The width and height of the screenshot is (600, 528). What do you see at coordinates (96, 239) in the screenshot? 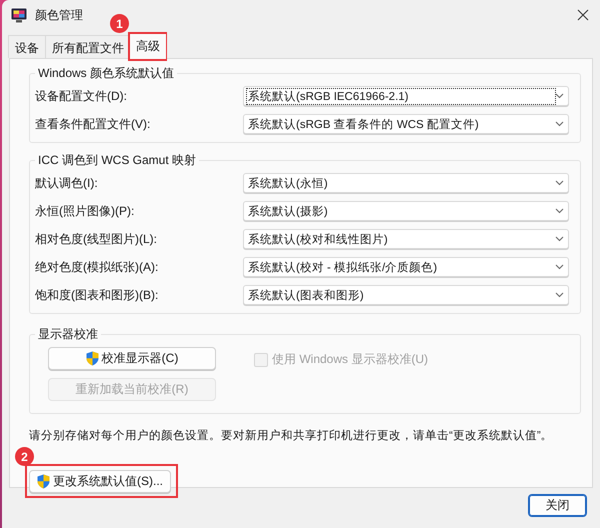
I see `field-label: 相对色度(线型图片)(L):` at bounding box center [96, 239].